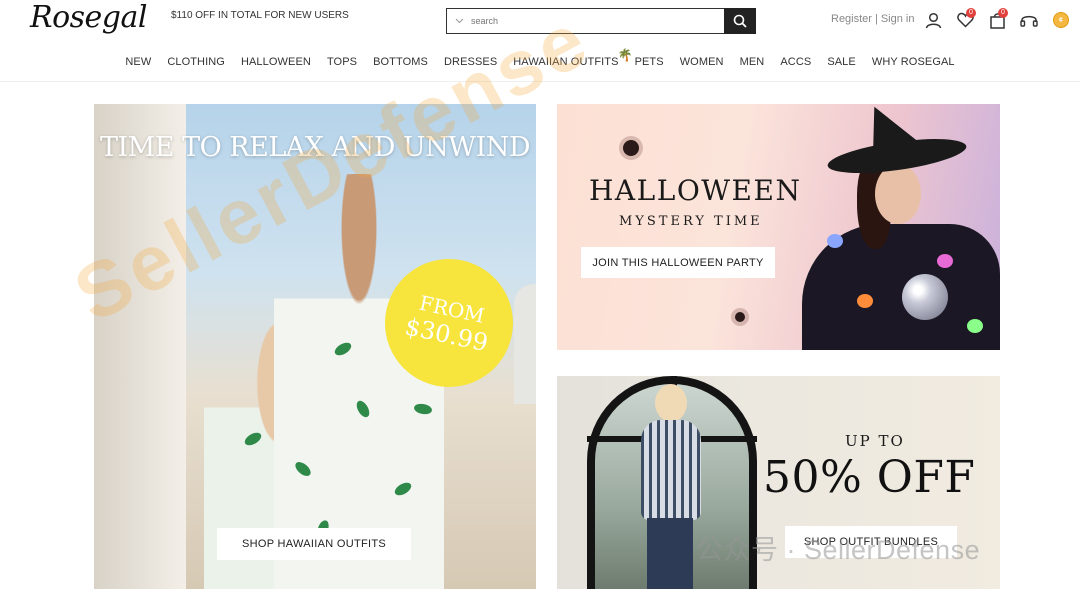  I want to click on bag-icon: 0, so click(997, 19).